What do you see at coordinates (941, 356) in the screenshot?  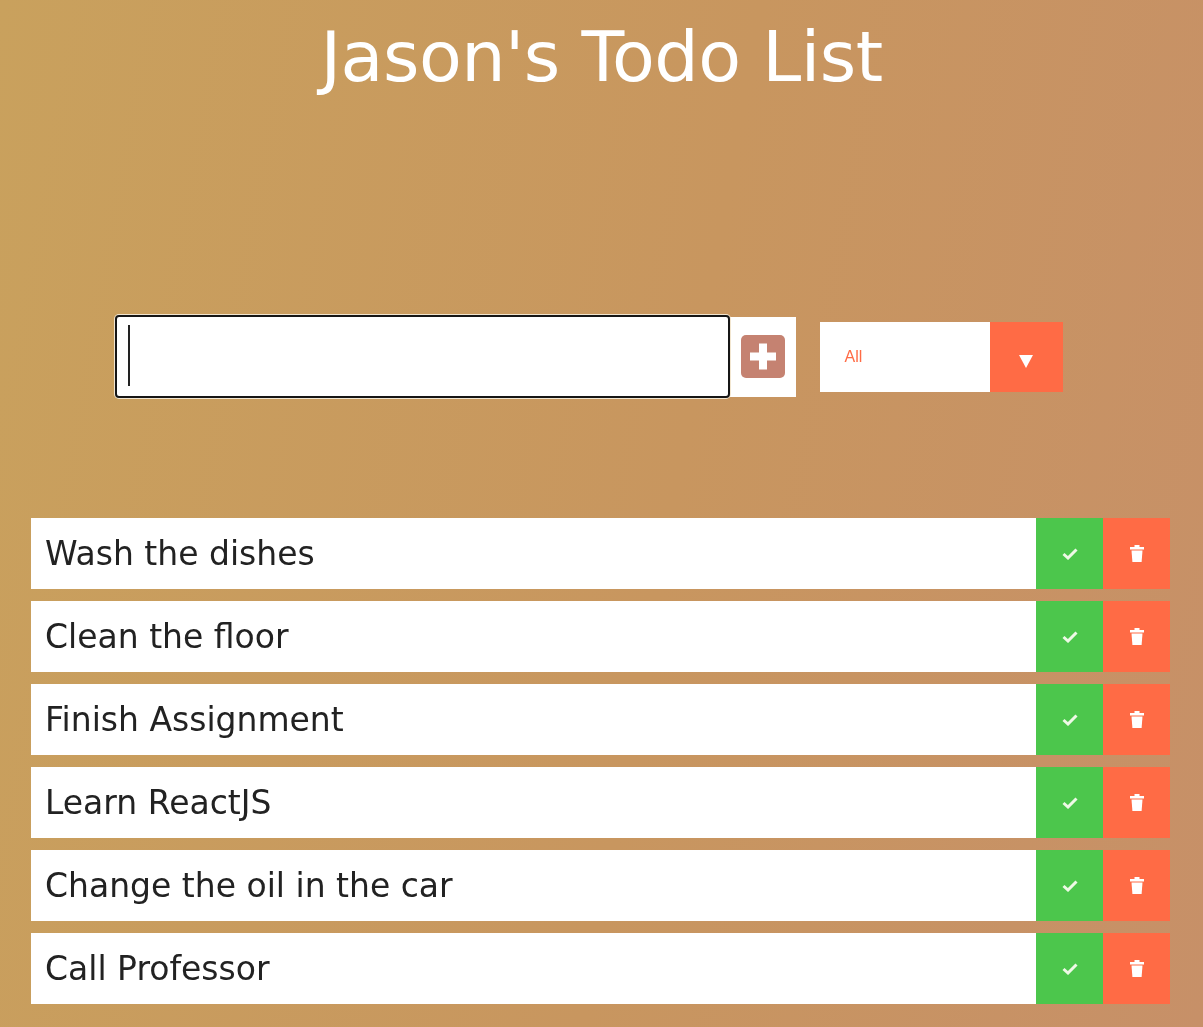 I see `filter-dropdown: All` at bounding box center [941, 356].